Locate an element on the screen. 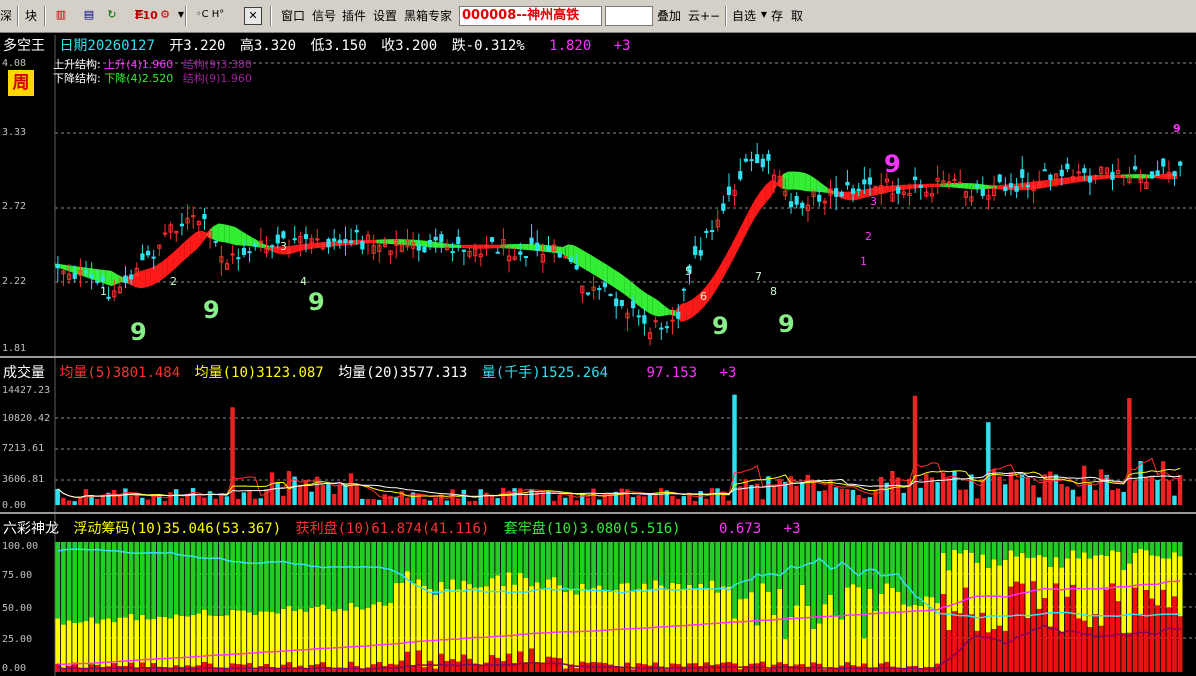 This screenshot has height=676, width=1196. indicator-name: 多空王 is located at coordinates (24, 46).